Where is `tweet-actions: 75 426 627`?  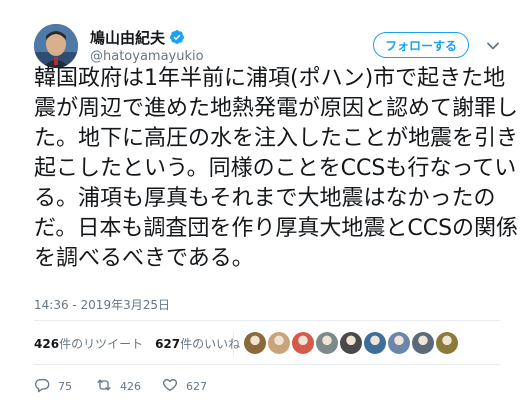
tweet-actions: 75 426 627 is located at coordinates (131, 386).